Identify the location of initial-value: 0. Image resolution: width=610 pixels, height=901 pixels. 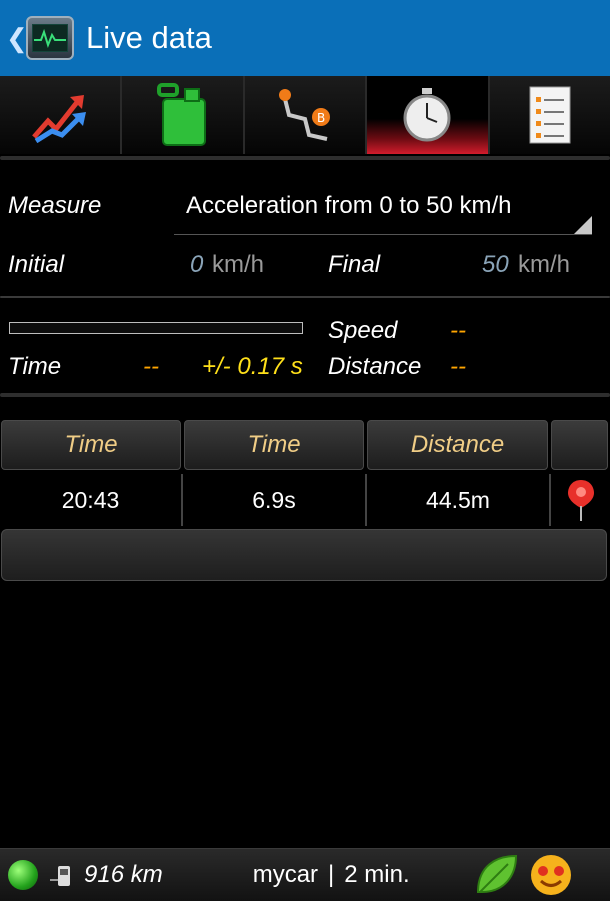
(197, 264).